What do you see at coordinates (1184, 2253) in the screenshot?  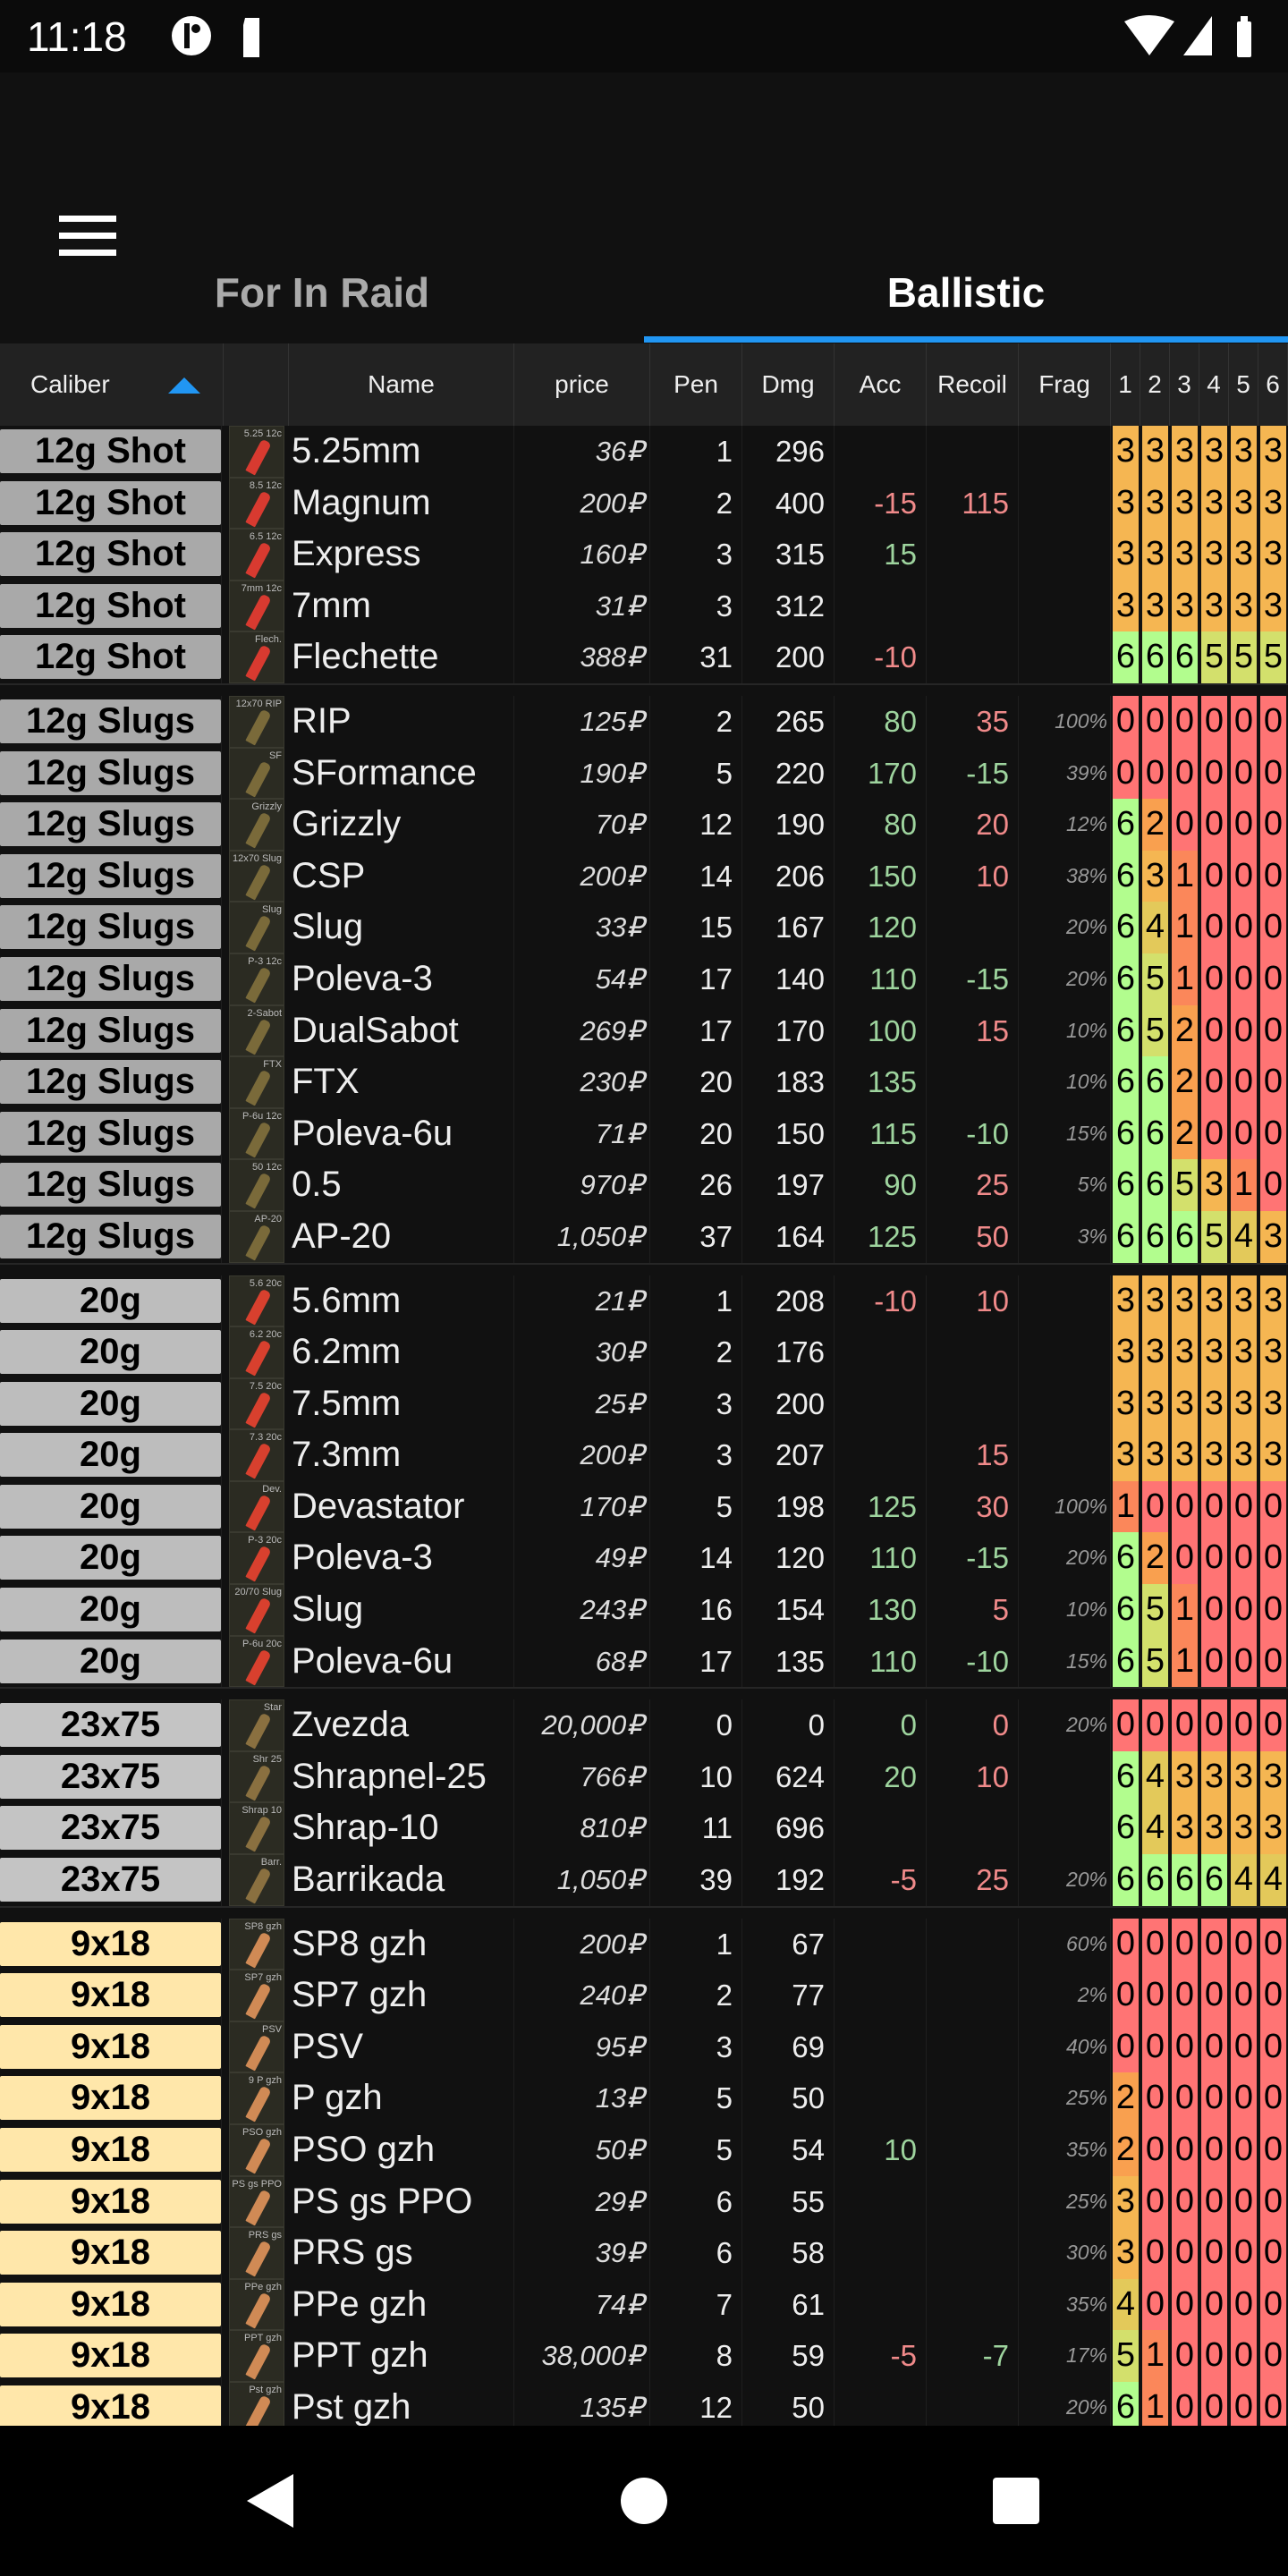 I see `armor-effectiveness-3: 0` at bounding box center [1184, 2253].